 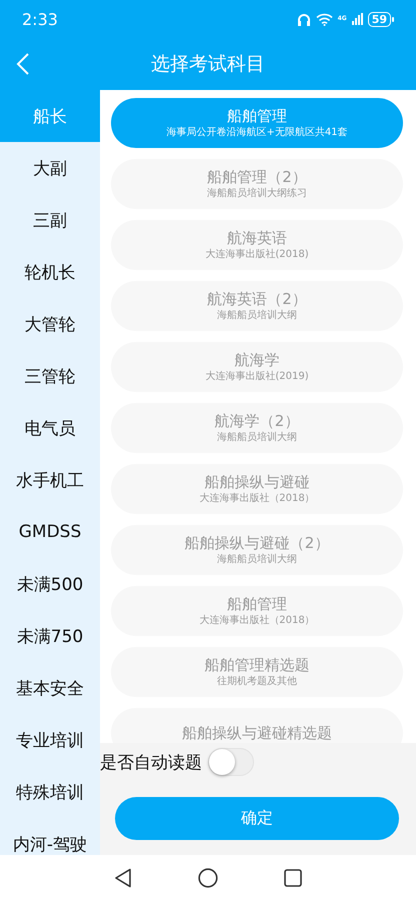 I want to click on subject-subtitle: 大连海事出版社(2018), so click(x=257, y=254).